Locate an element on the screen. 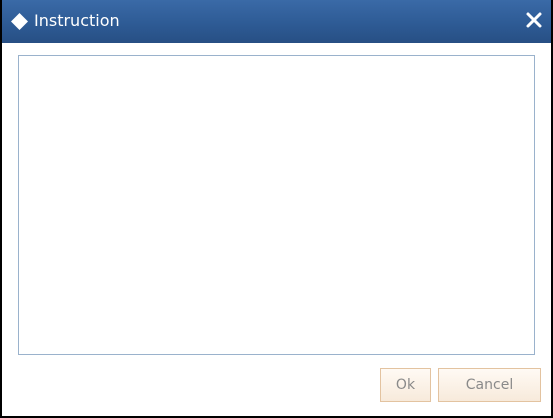 This screenshot has height=418, width=553. dialog-titlebar: Instruction is located at coordinates (276, 21).